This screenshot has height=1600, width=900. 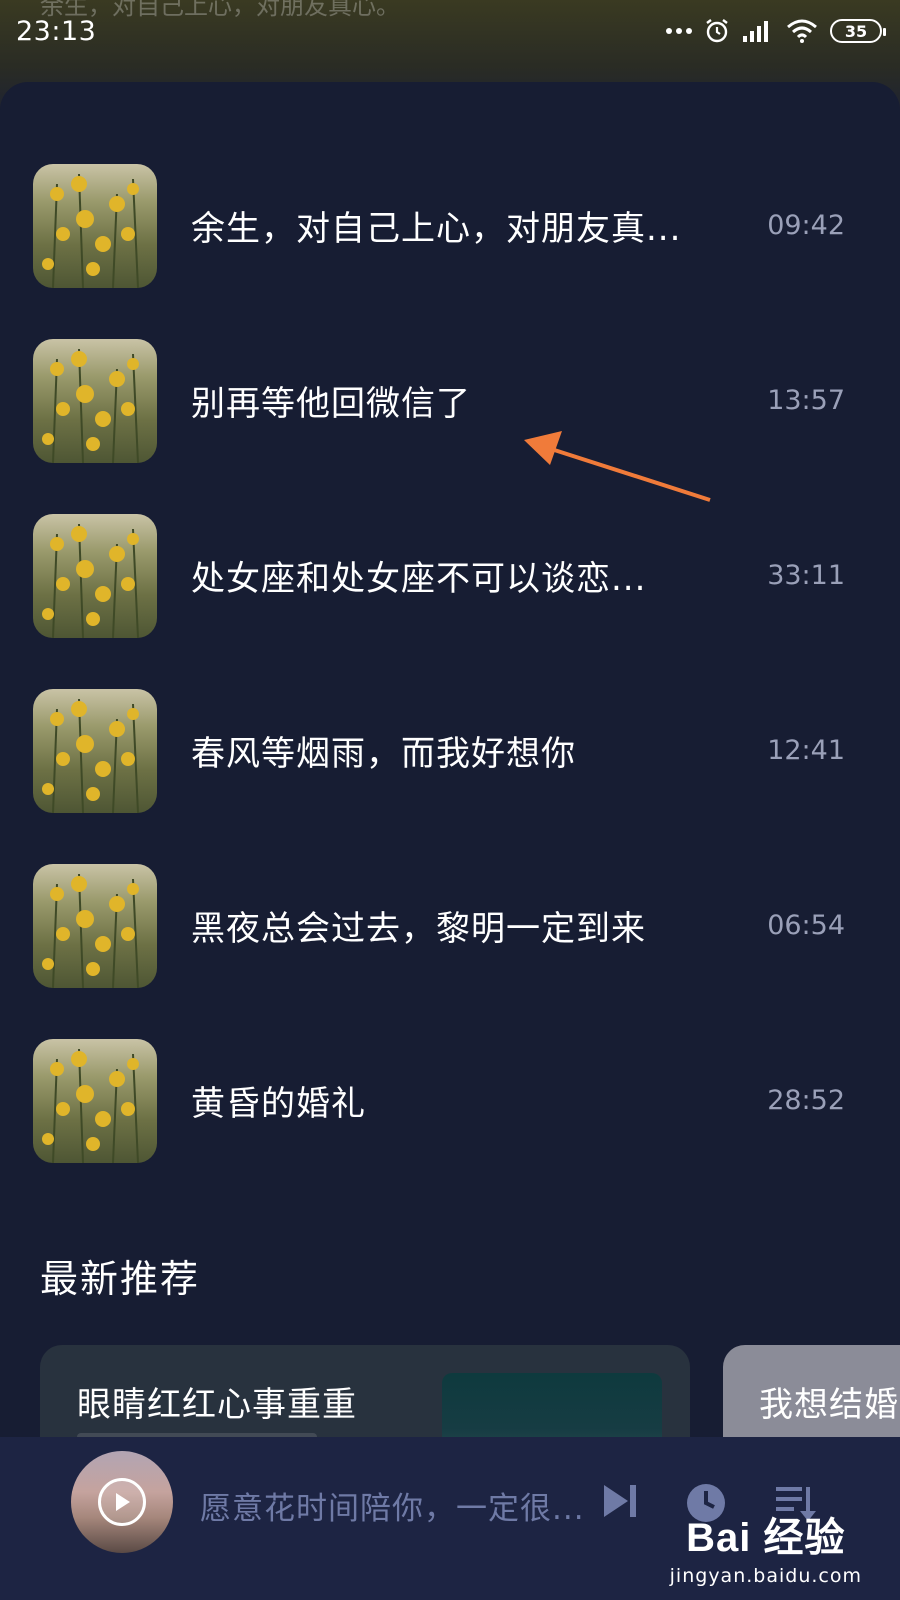 I want to click on status-icons: 35, so click(x=776, y=31).